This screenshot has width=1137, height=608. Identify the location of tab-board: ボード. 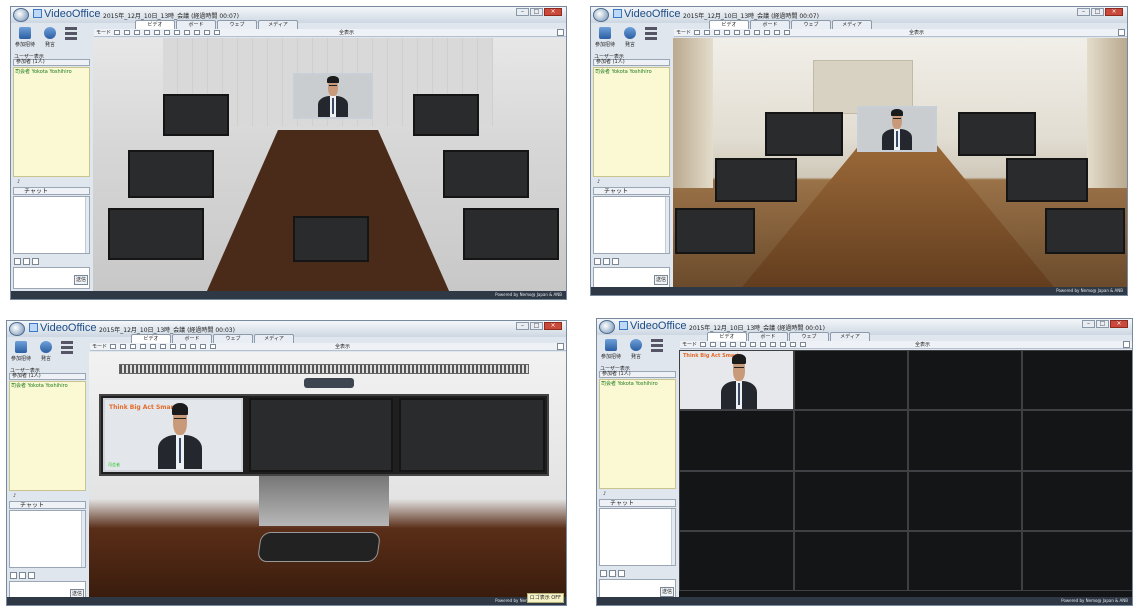
(768, 336).